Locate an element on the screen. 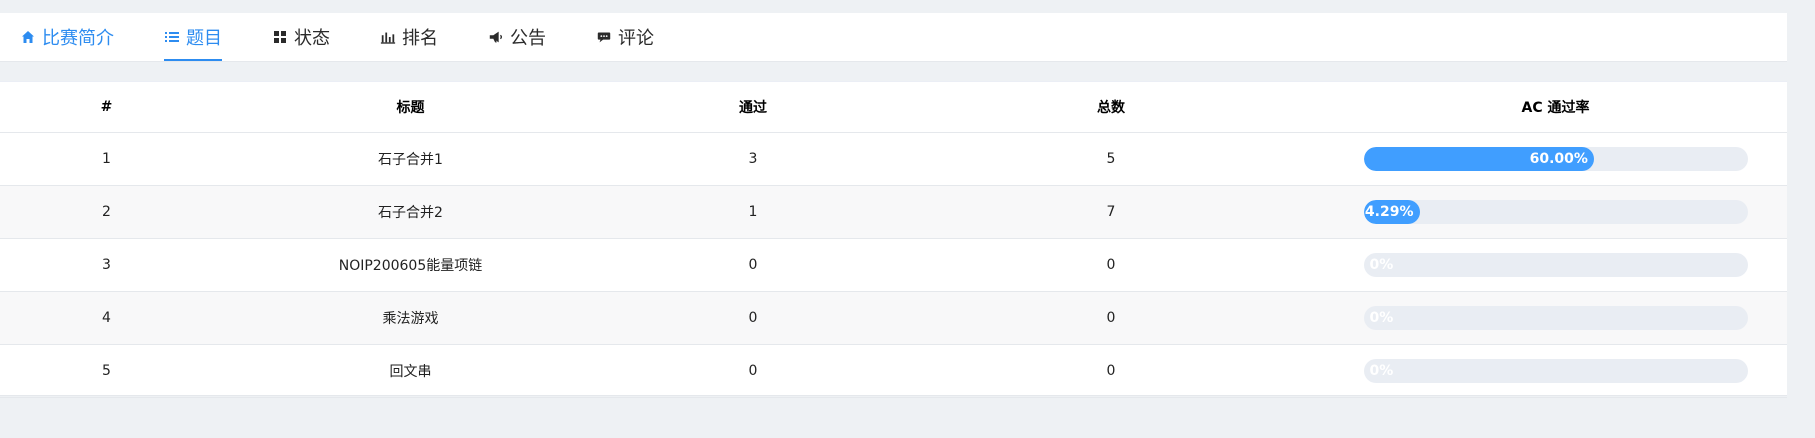 The height and width of the screenshot is (438, 1815). table-row: 5 回文串 0 0 0% is located at coordinates (893, 371).